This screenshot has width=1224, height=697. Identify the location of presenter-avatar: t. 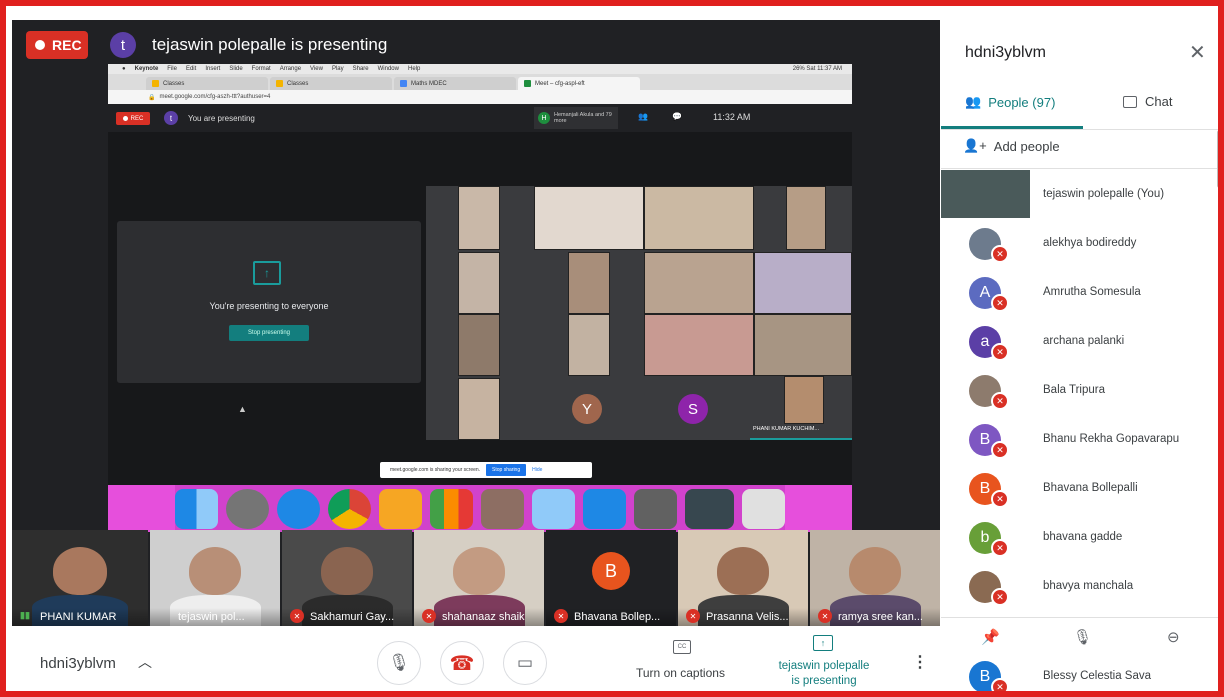
(123, 45).